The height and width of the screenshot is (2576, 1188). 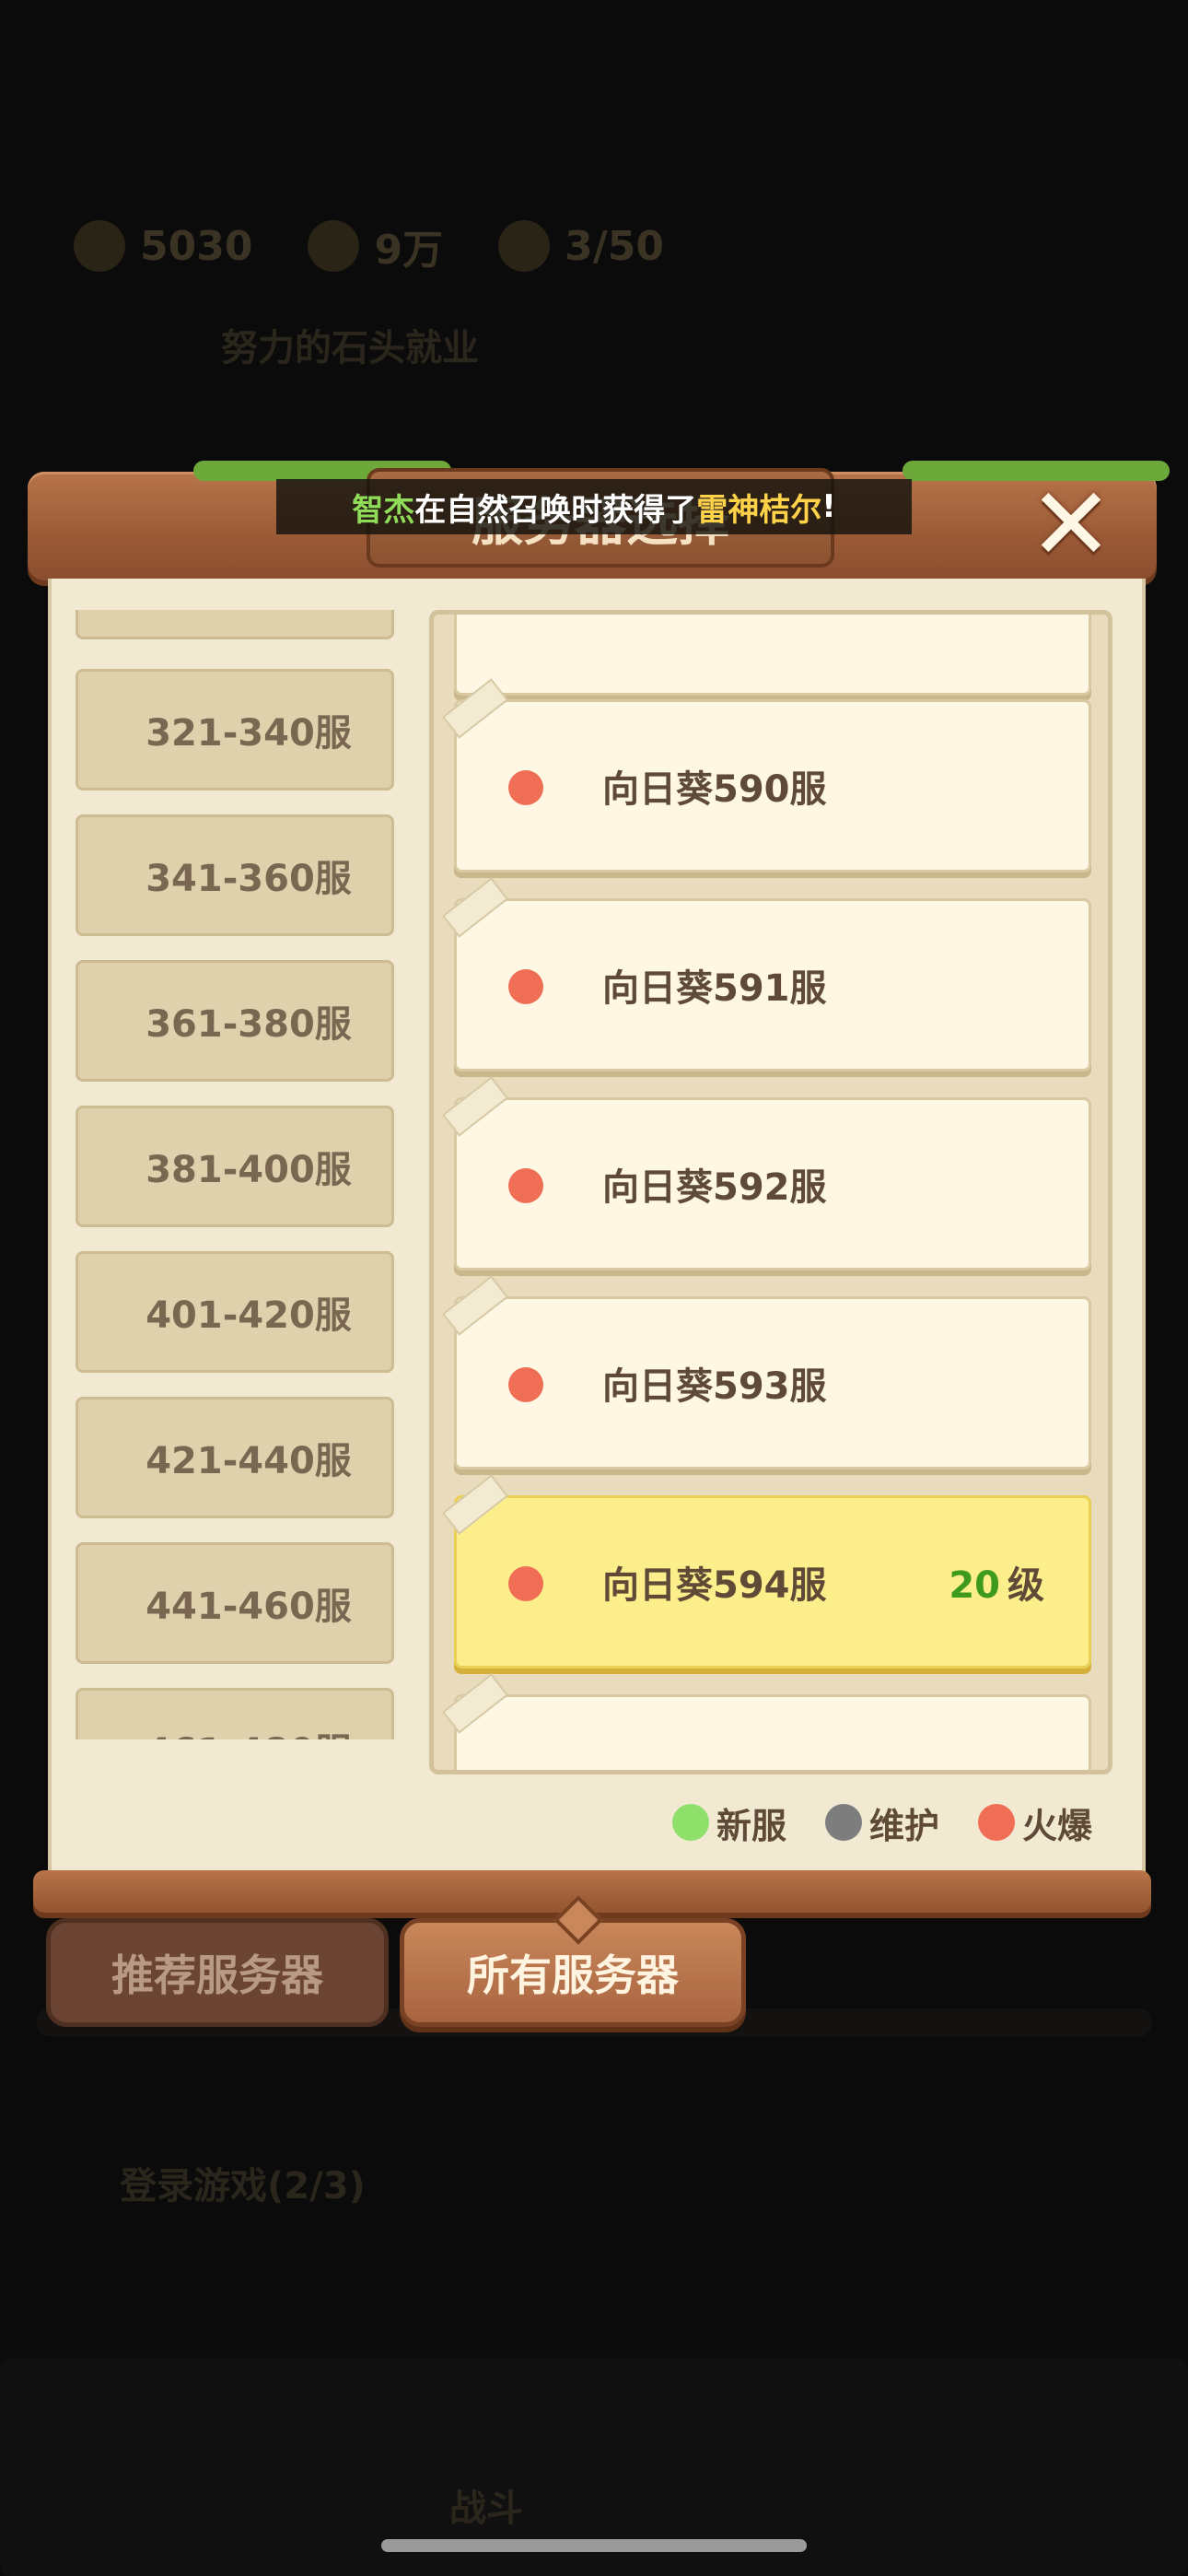 I want to click on range-label: 341-360服, so click(x=249, y=879).